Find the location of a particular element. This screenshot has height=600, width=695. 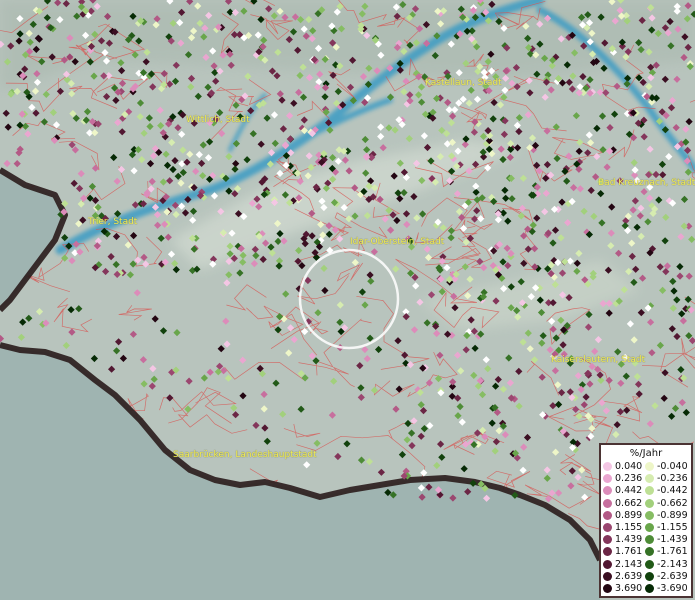

legend-entry-negative: -0.442 is located at coordinates (666, 490).